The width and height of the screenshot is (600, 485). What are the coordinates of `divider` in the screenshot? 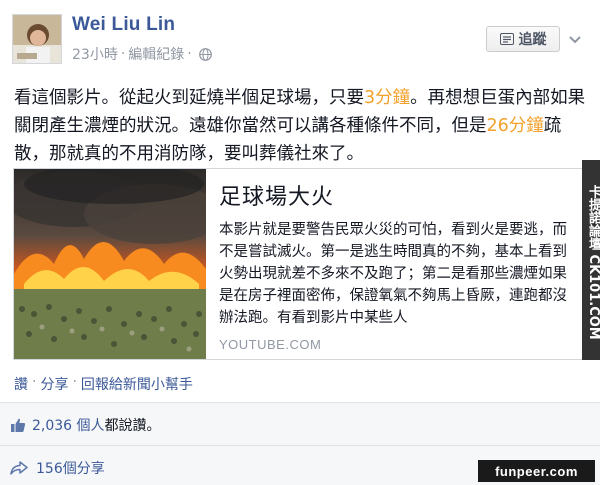 It's located at (300, 445).